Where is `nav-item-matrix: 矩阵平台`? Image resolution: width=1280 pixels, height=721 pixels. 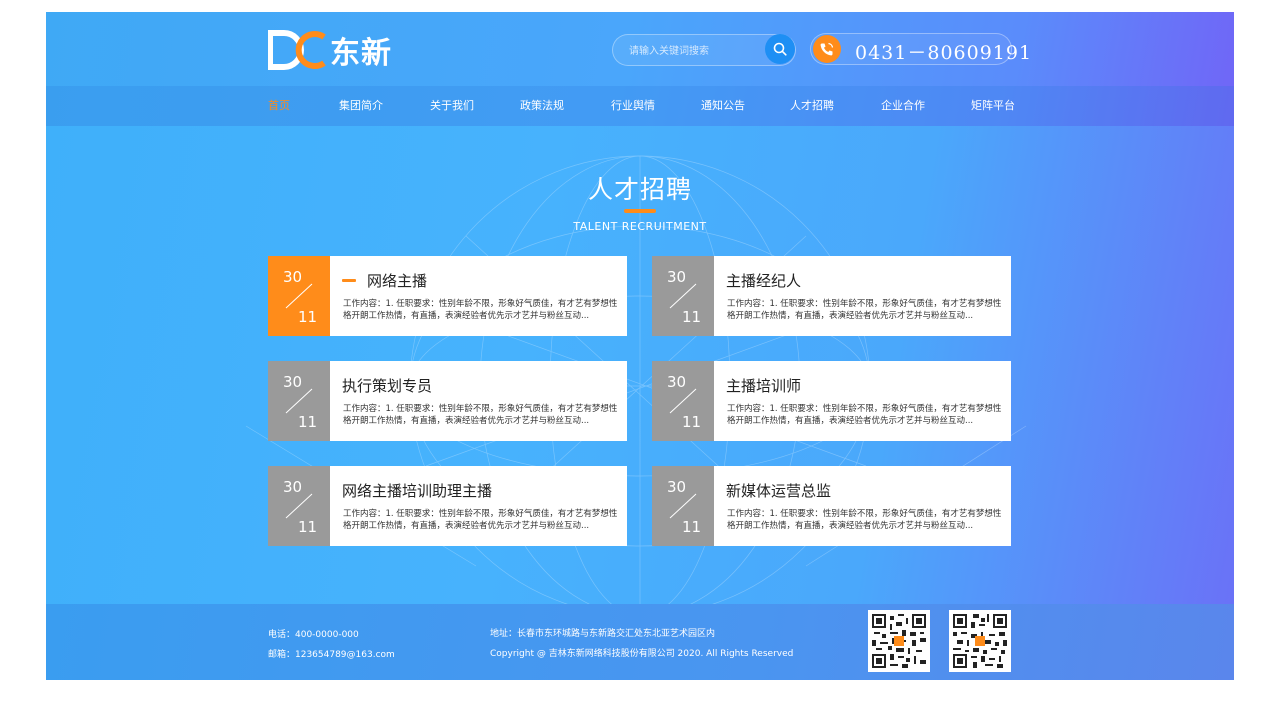
nav-item-matrix: 矩阵平台 is located at coordinates (993, 106).